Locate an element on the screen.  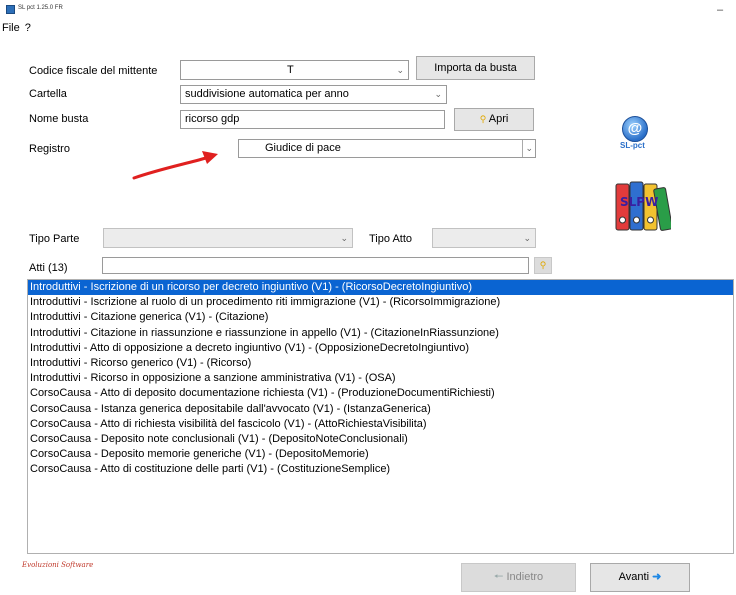
slpct-logo-text: SL-pct is located at coordinates (632, 145).